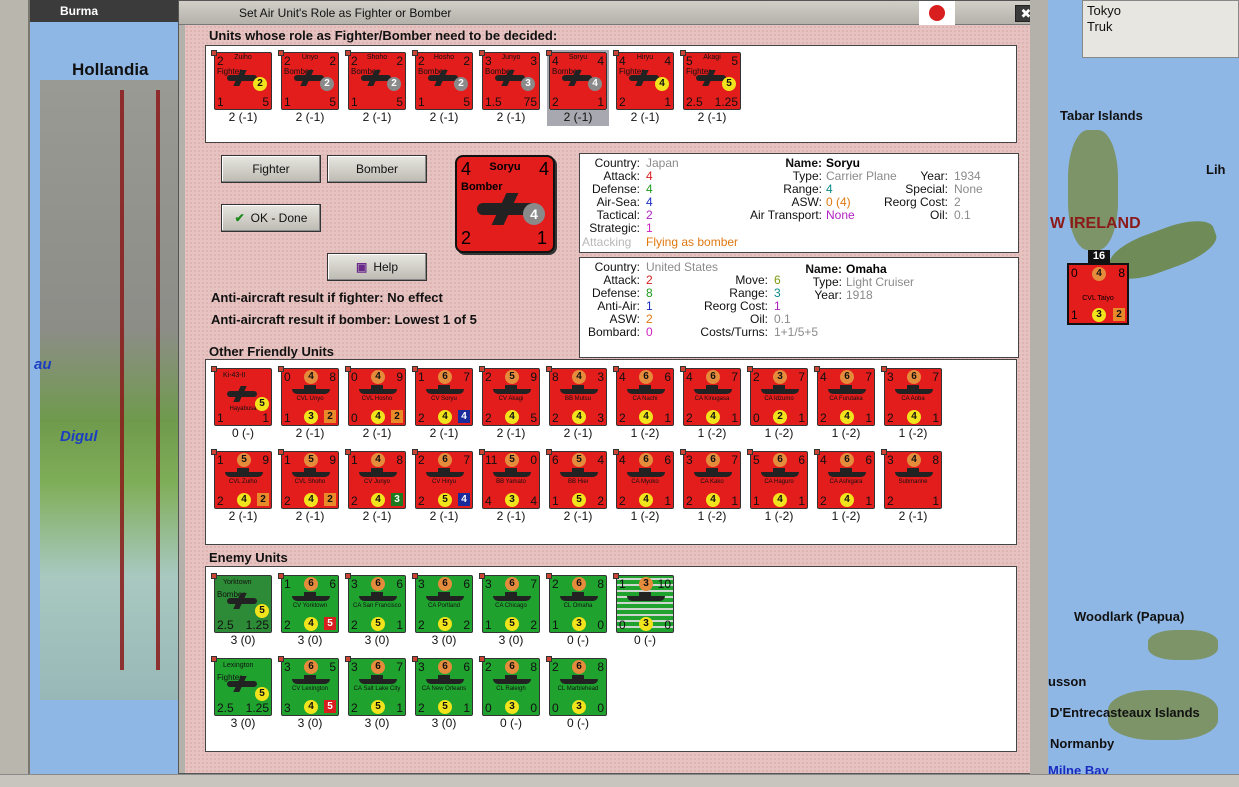 The image size is (1239, 787). I want to click on unit: 1 6 6 CV Yorktown 2 4 5 3 (0), so click(308, 610).